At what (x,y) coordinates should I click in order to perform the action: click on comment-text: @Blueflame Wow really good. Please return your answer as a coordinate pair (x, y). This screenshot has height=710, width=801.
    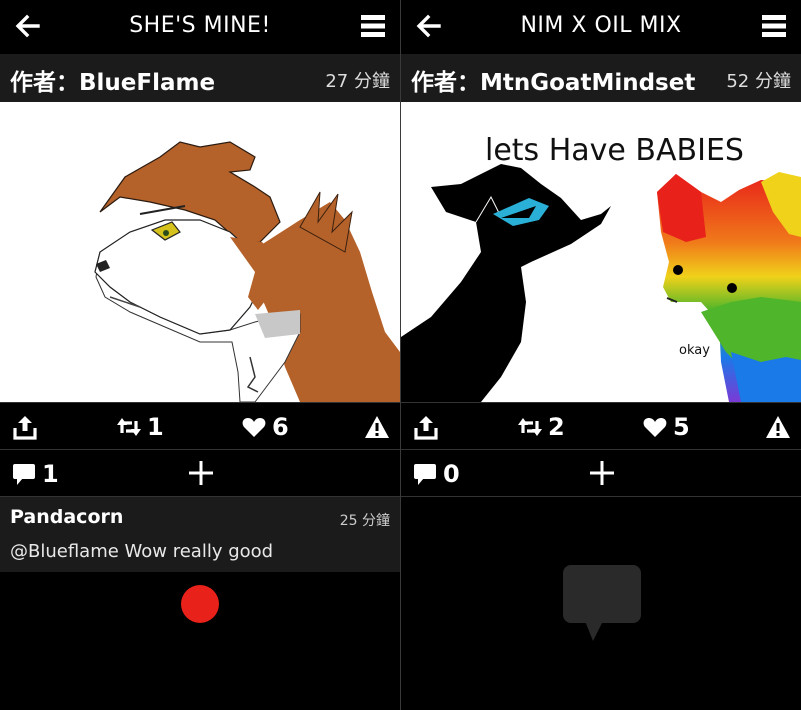
    Looking at the image, I should click on (142, 551).